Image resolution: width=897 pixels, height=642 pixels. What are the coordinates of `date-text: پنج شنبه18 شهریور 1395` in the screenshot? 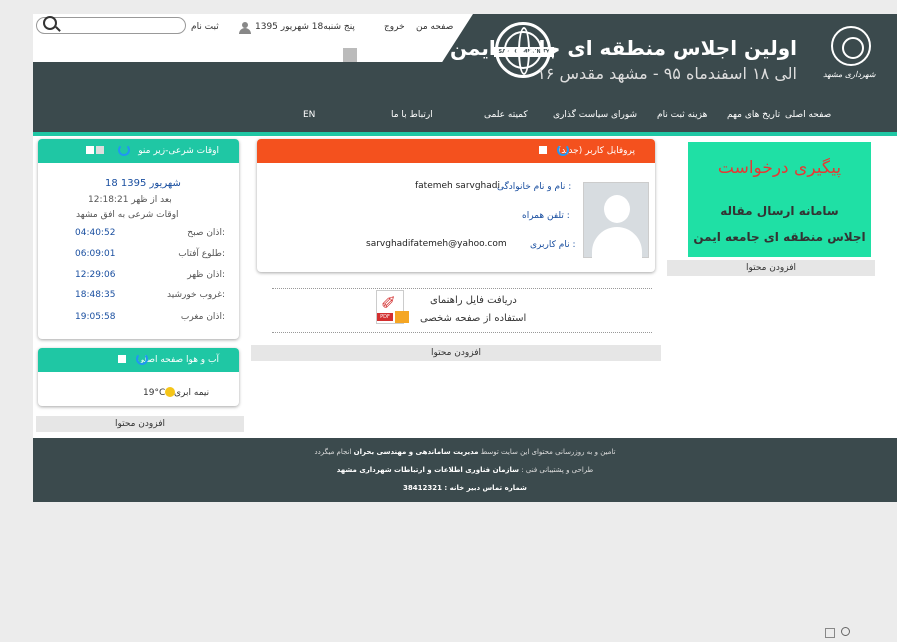 It's located at (305, 27).